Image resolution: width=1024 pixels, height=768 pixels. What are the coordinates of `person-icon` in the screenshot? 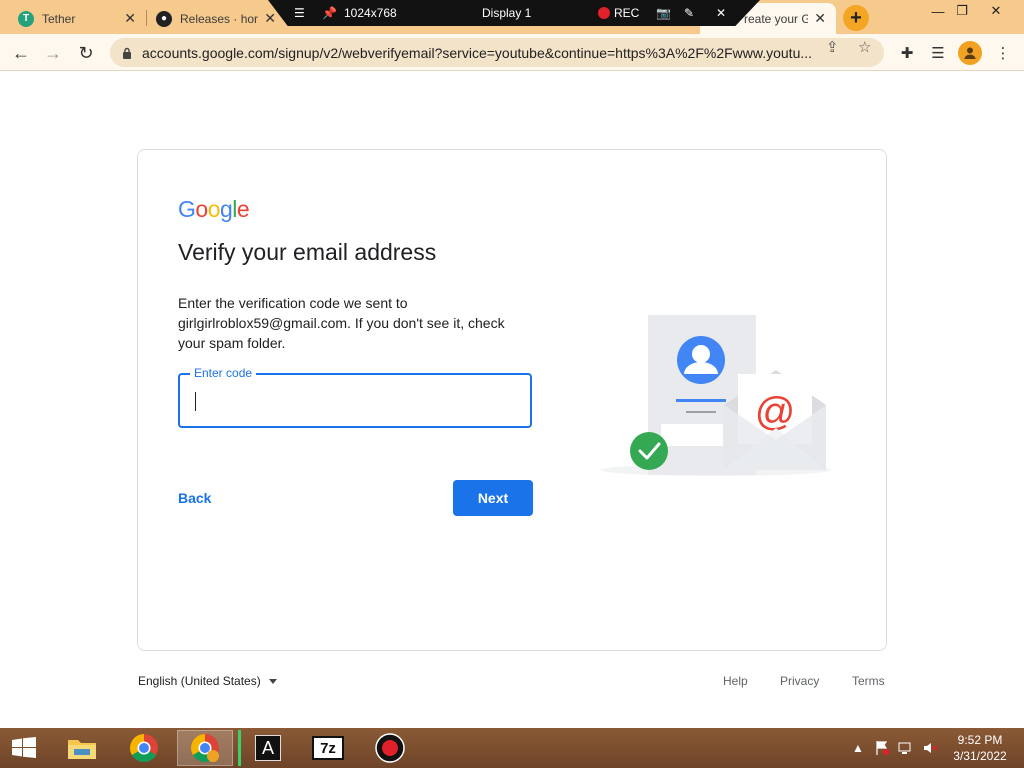 It's located at (970, 53).